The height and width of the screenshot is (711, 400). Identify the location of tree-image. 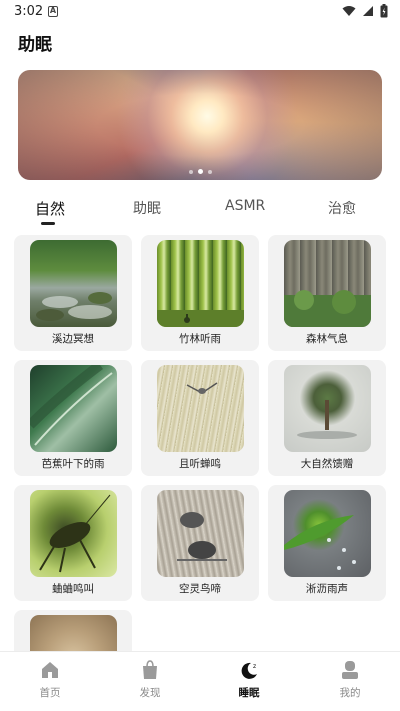
(327, 408).